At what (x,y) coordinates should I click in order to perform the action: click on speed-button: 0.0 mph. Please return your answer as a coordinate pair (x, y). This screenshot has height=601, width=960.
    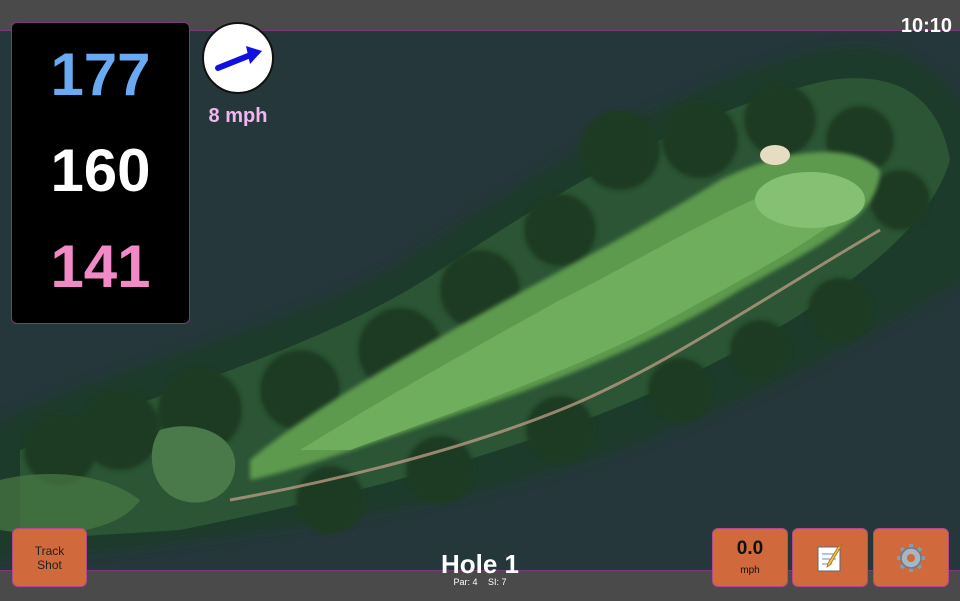
    Looking at the image, I should click on (750, 557).